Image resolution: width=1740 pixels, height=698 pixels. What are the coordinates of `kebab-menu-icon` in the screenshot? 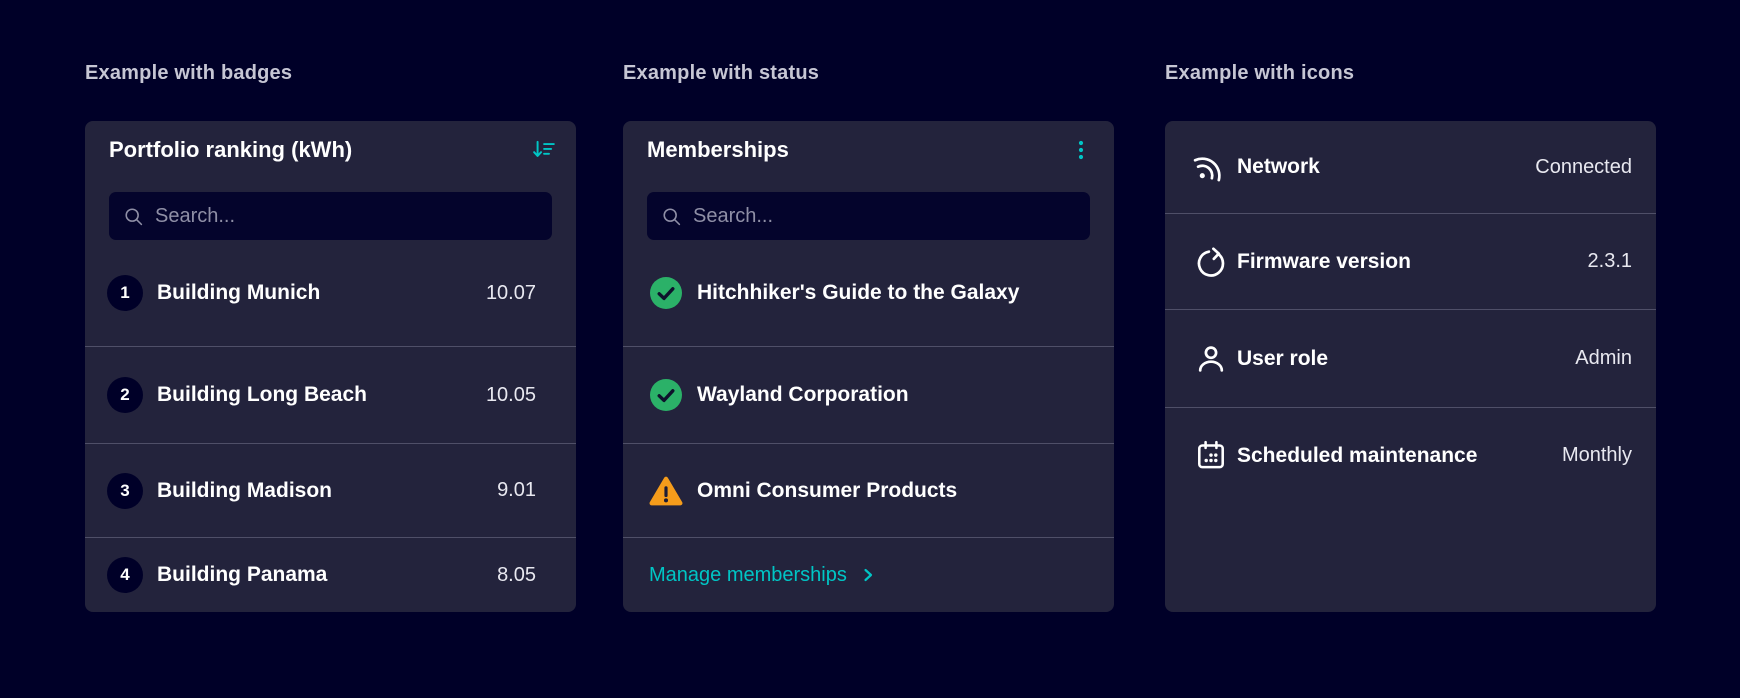 It's located at (1081, 150).